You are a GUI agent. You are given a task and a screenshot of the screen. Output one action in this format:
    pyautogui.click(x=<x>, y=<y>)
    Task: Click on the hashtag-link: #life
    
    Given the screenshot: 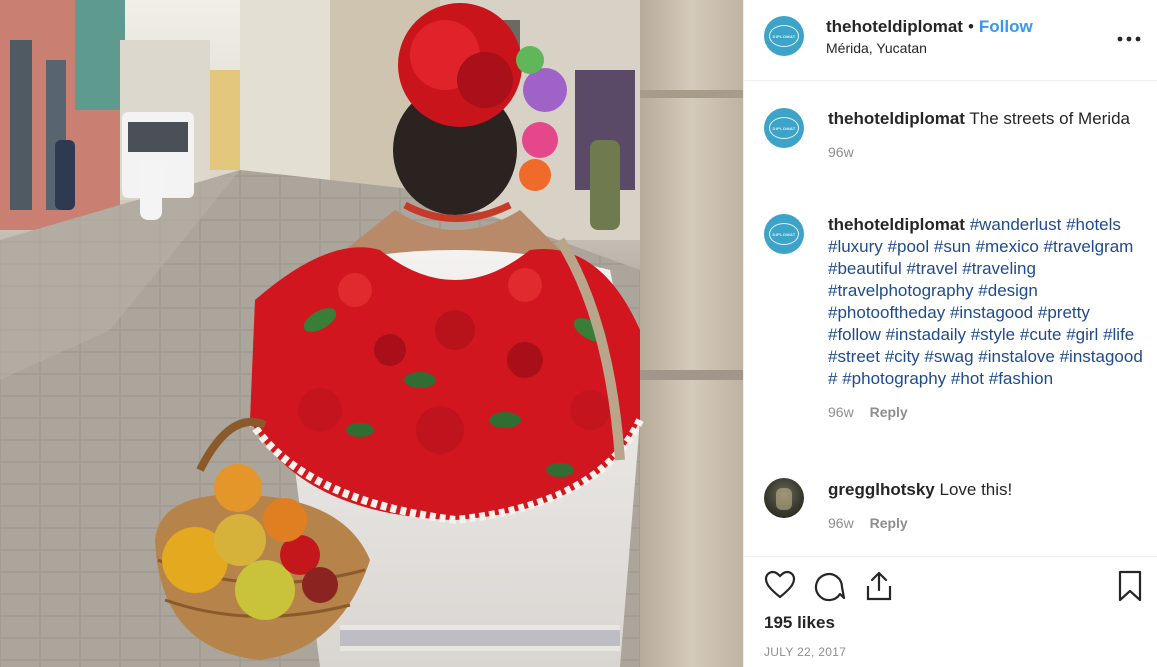 What is the action you would take?
    pyautogui.click(x=1118, y=334)
    